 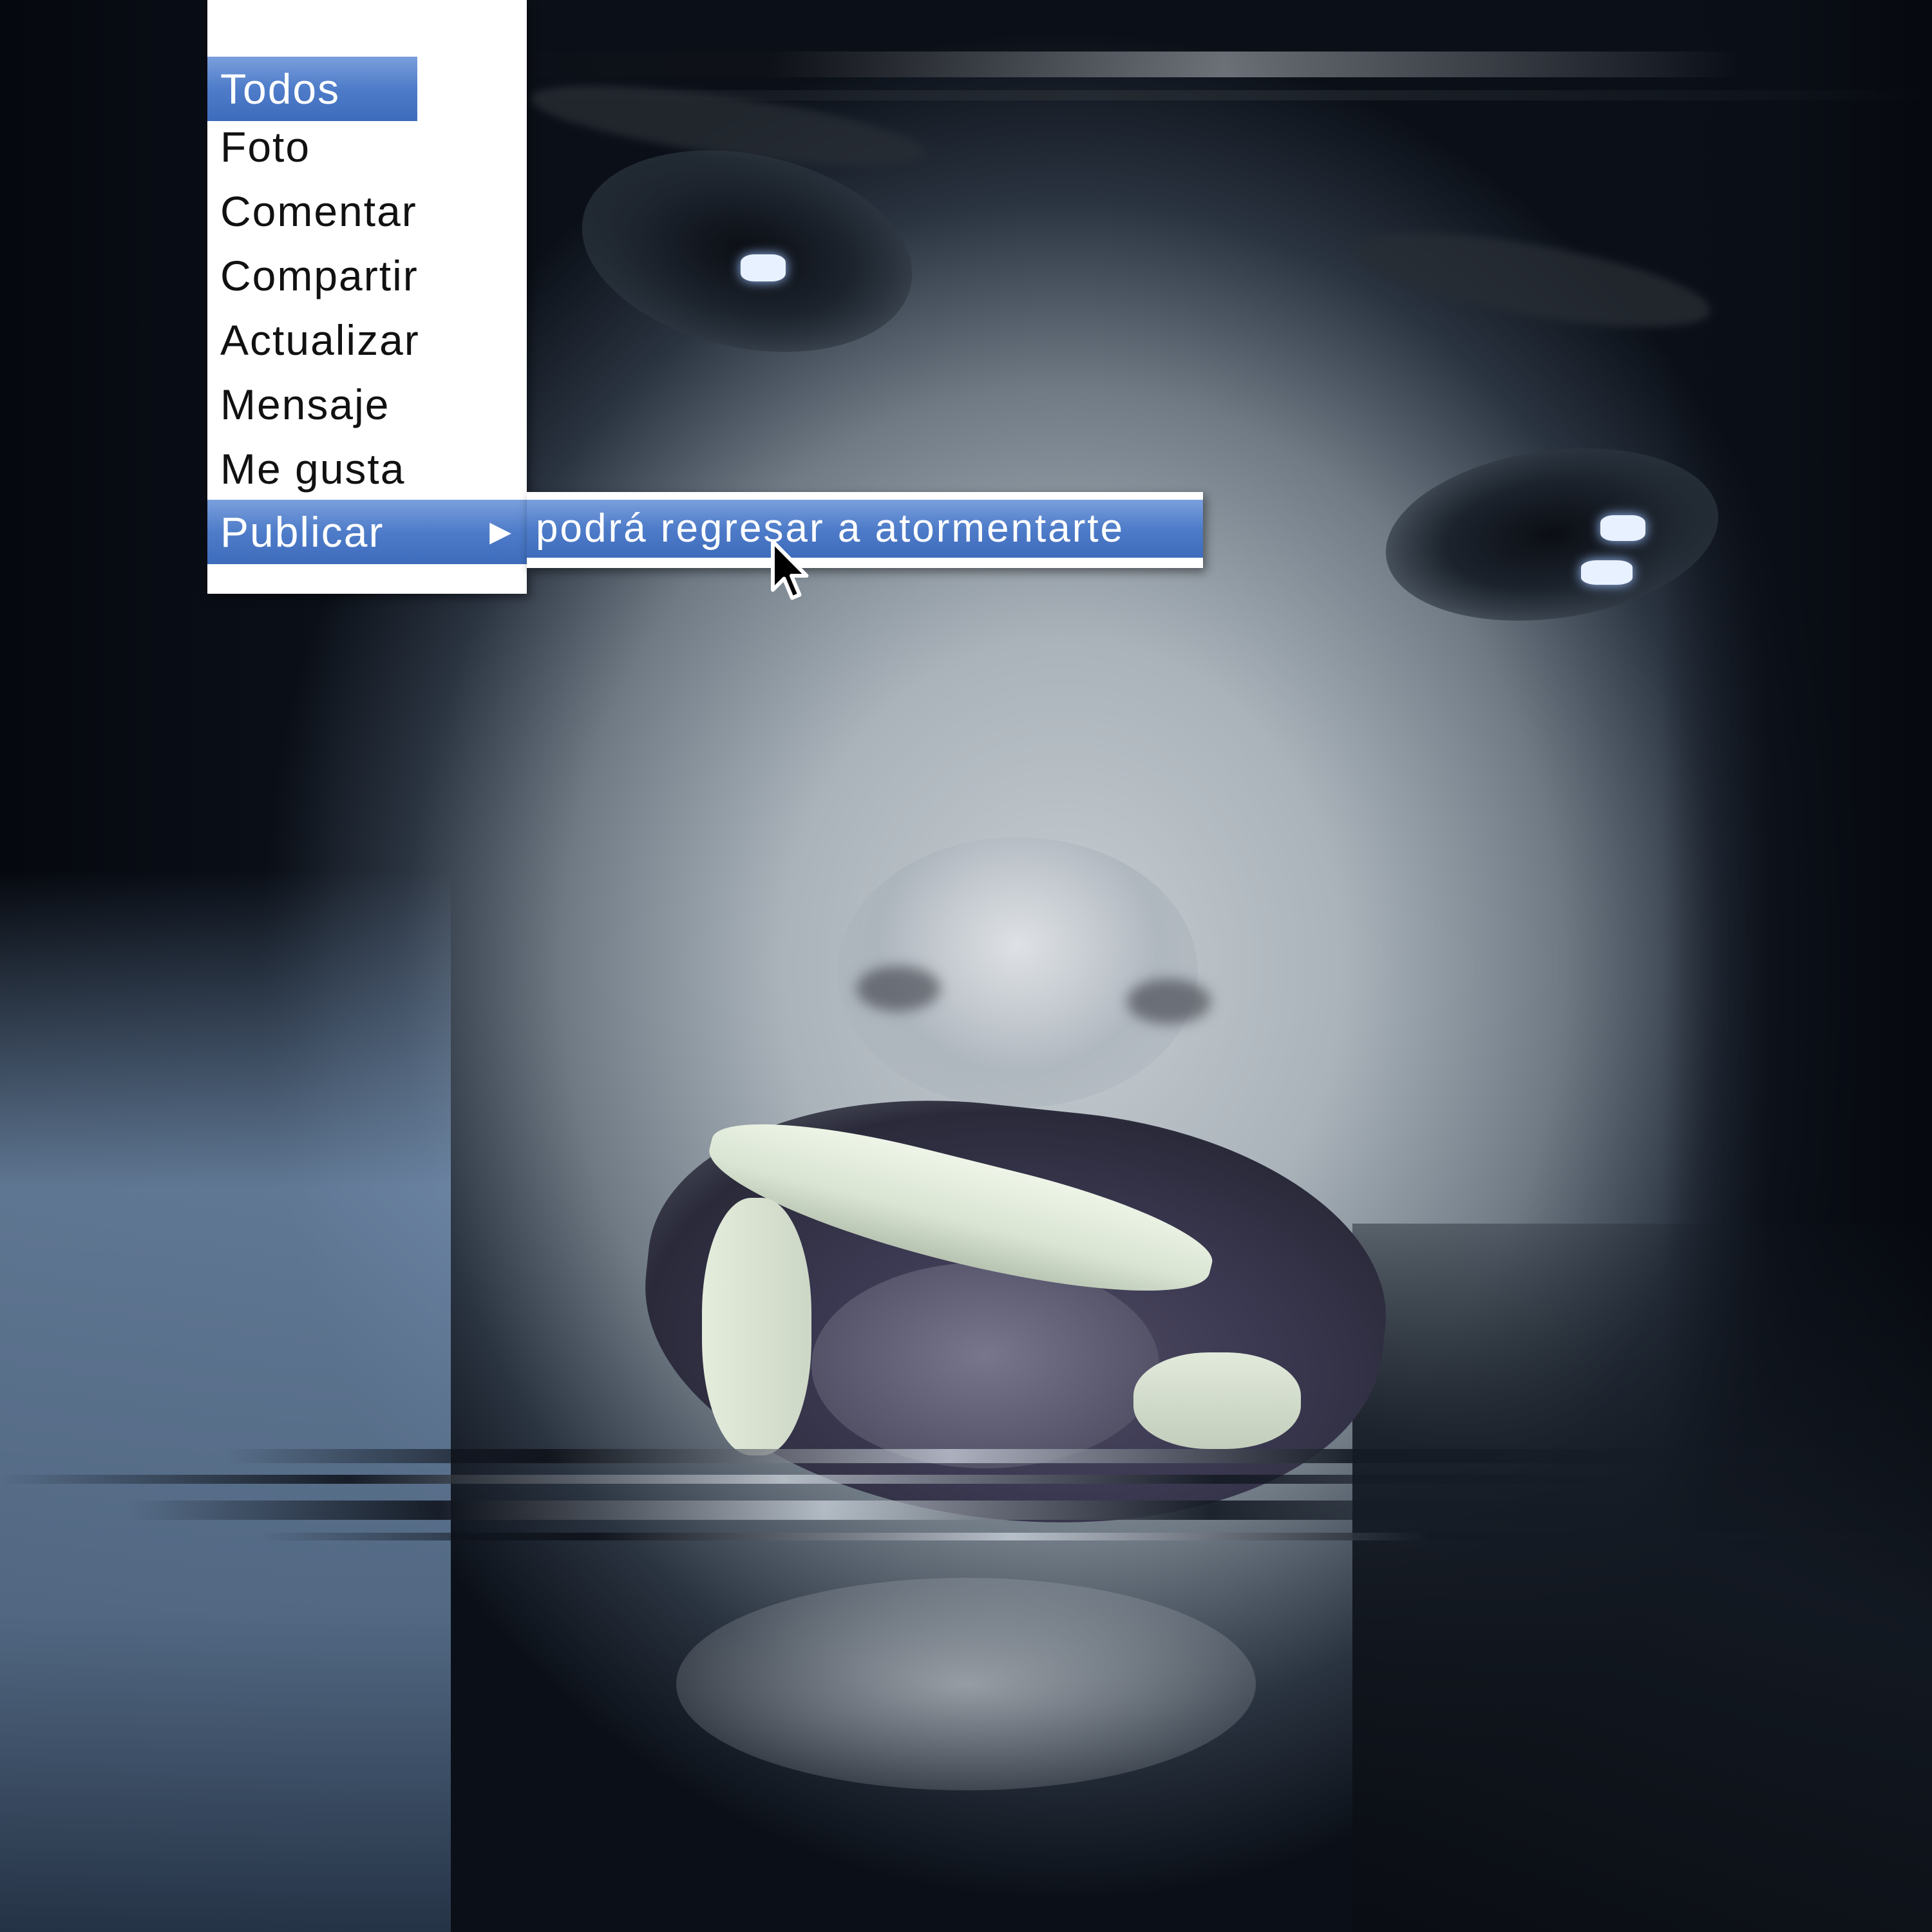 I want to click on menu-item-label: Comentar, so click(x=318, y=211).